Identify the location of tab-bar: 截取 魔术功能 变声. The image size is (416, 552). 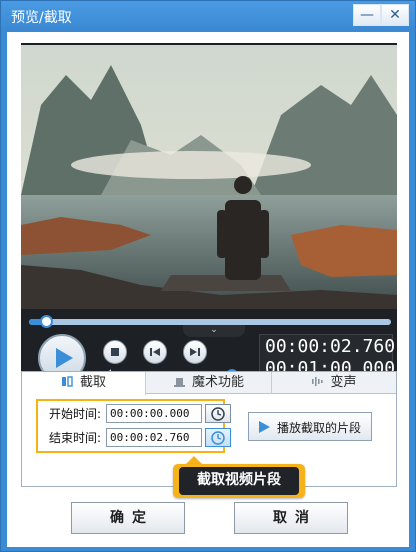
(209, 383).